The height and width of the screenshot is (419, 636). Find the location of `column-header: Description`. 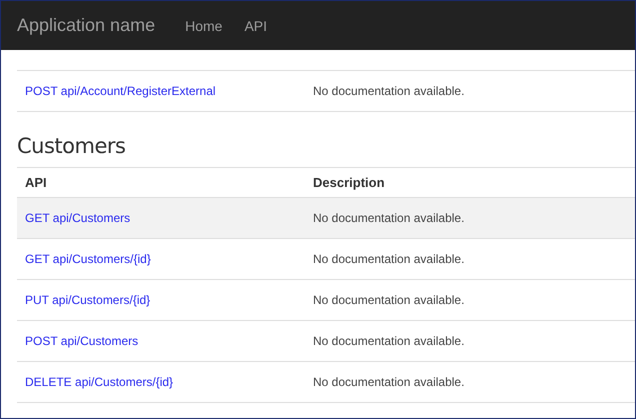

column-header: Description is located at coordinates (349, 182).